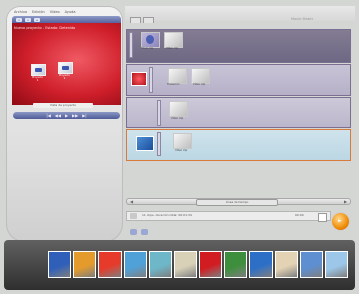  I want to click on toolbar-add-button: +, so click(37, 19).